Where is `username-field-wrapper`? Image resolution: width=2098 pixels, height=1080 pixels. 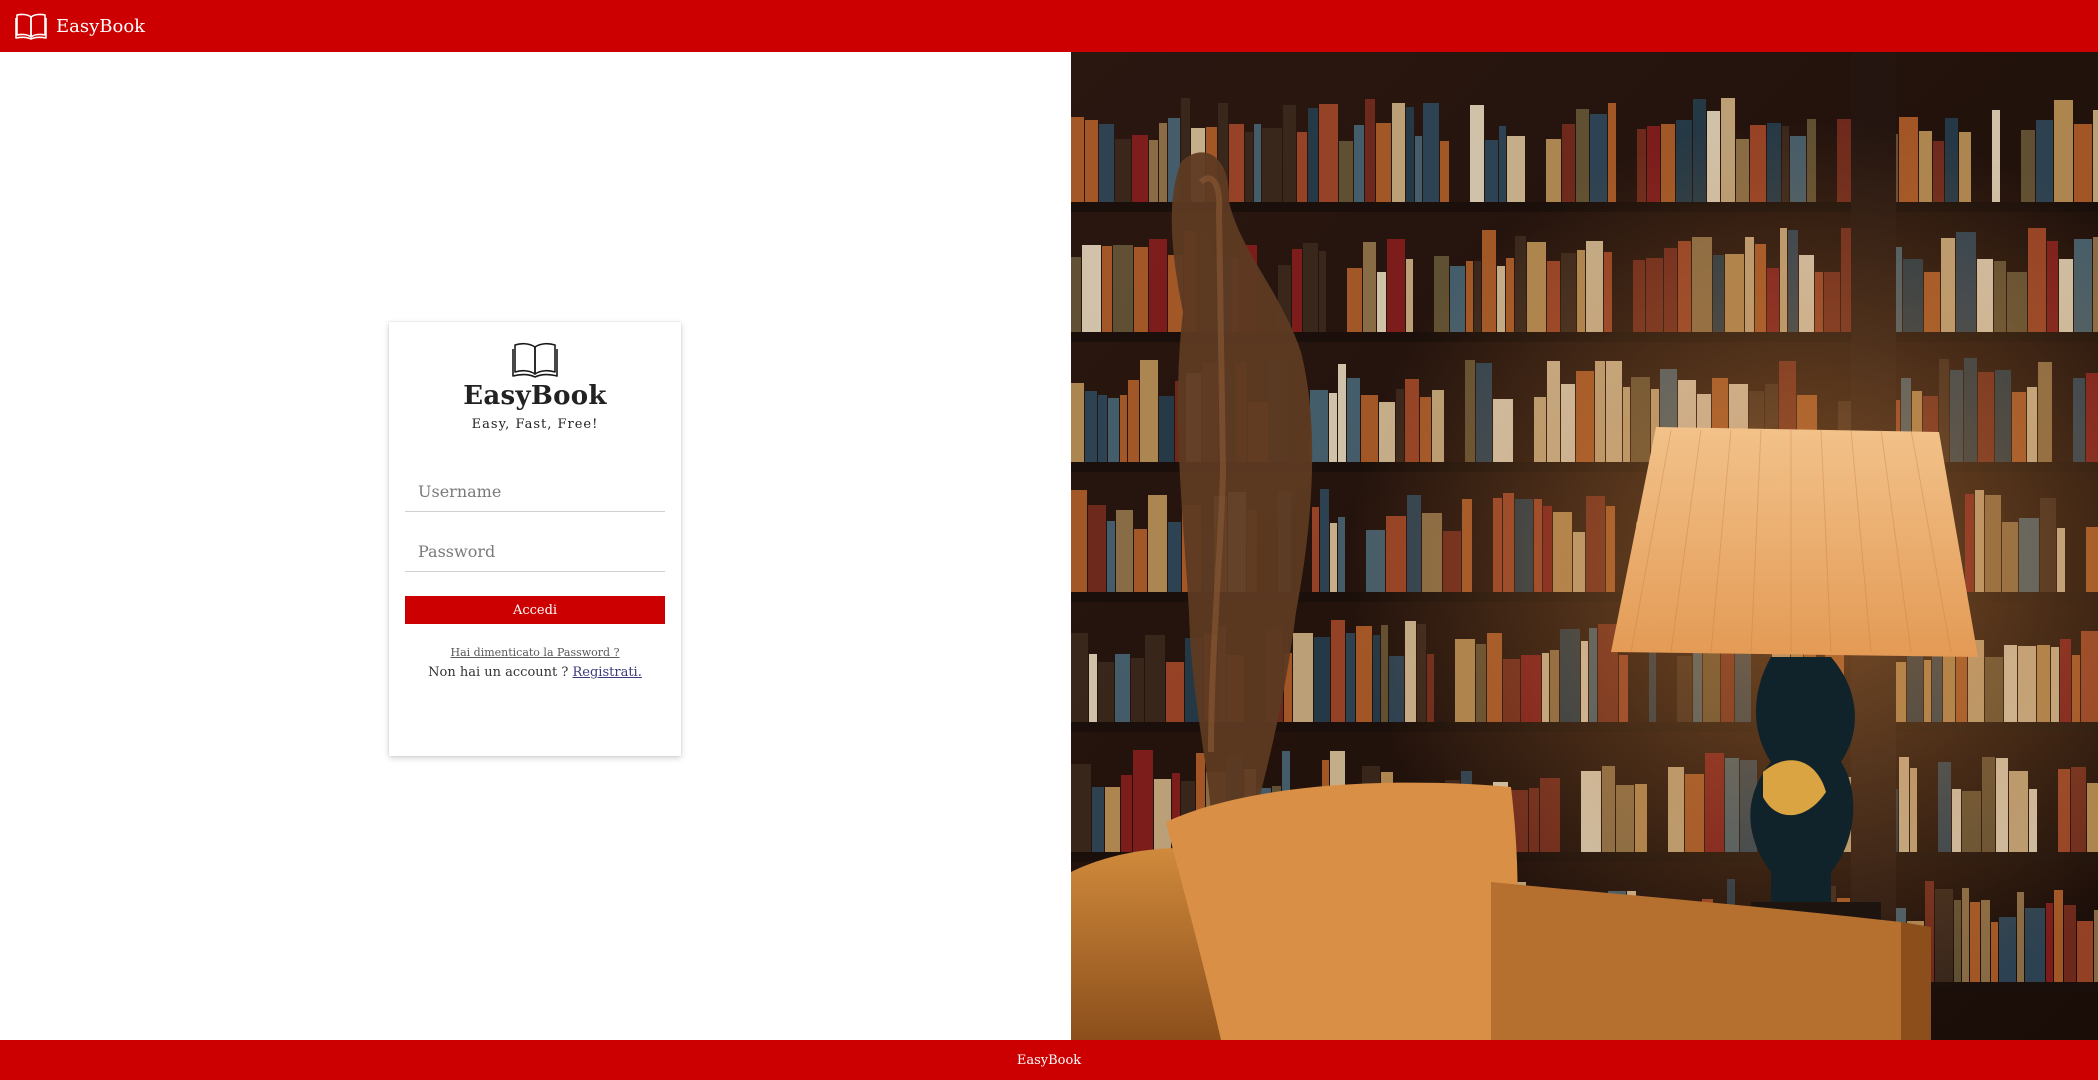
username-field-wrapper is located at coordinates (535, 491).